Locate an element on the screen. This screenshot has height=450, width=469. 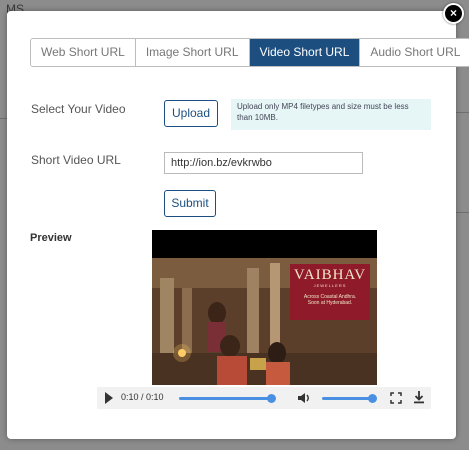
volume-handle is located at coordinates (372, 398).